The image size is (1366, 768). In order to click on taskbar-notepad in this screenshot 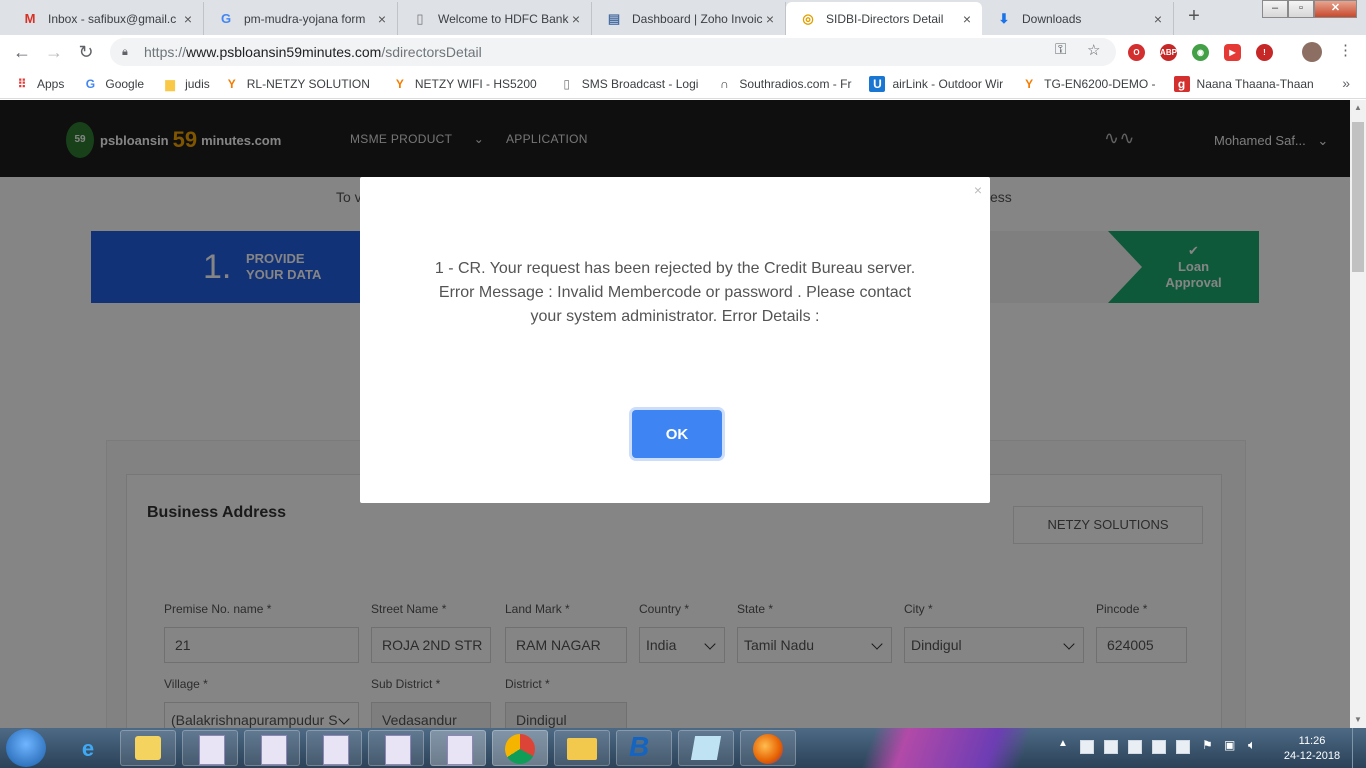, I will do `click(706, 748)`.